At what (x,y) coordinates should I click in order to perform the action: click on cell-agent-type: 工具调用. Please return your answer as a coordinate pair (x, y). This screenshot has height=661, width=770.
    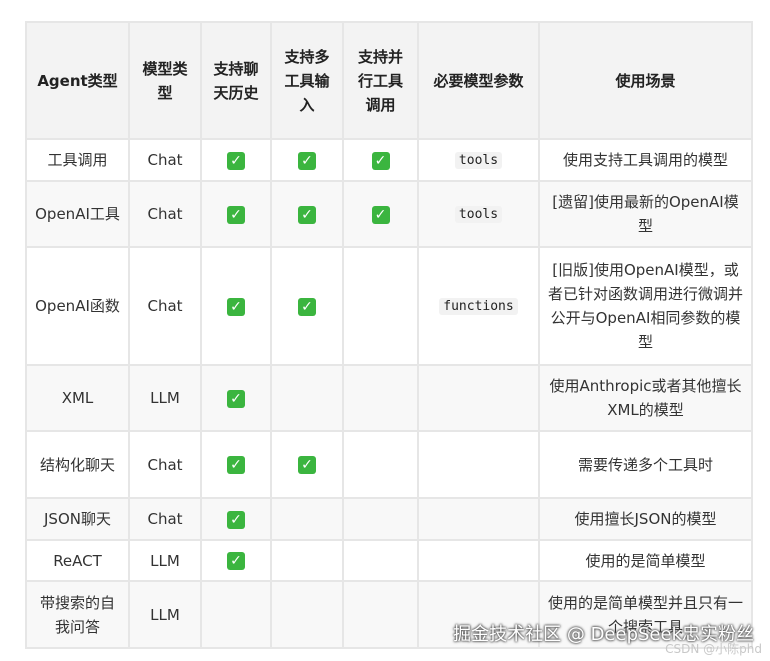
    Looking at the image, I should click on (77, 160).